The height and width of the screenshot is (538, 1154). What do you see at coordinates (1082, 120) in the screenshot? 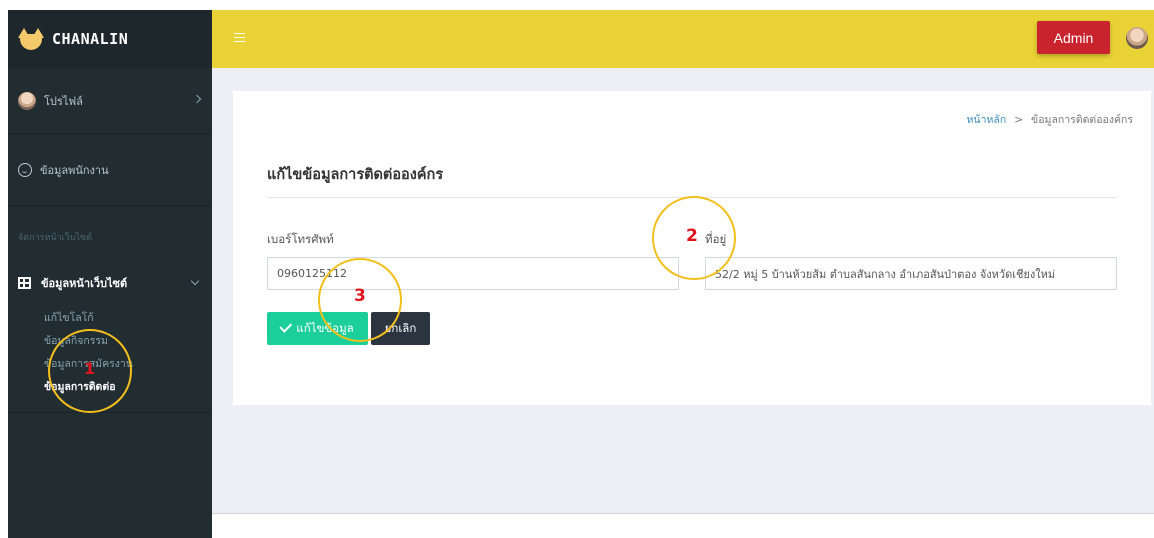
I see `breadcrumb-current: ข้อมูลการติดต่อองค์กร` at bounding box center [1082, 120].